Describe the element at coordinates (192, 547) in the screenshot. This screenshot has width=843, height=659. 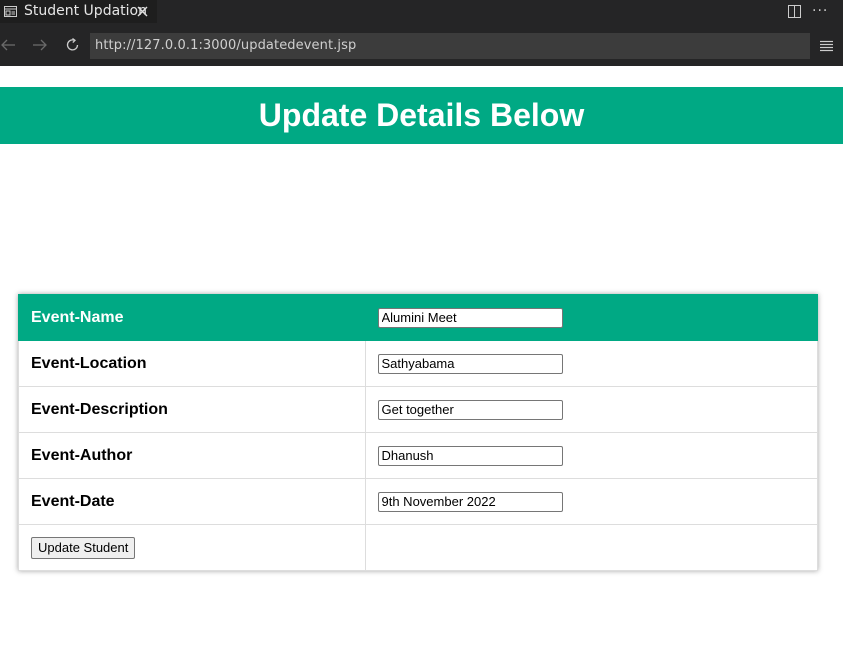
I see `submit-cell: Update Student` at that location.